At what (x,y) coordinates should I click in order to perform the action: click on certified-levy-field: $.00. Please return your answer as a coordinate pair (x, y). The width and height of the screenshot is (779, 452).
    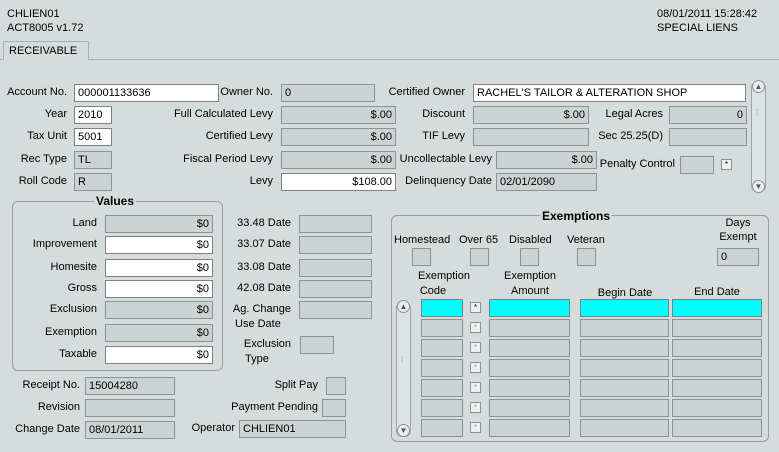
    Looking at the image, I should click on (338, 137).